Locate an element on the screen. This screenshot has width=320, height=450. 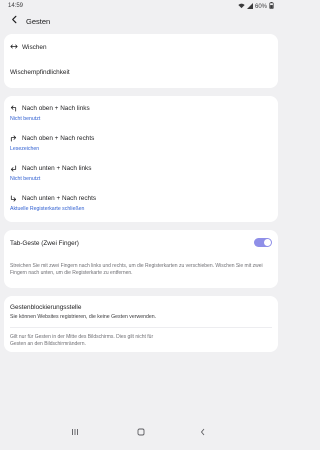
status-bar: 14:59 60% is located at coordinates (141, 6).